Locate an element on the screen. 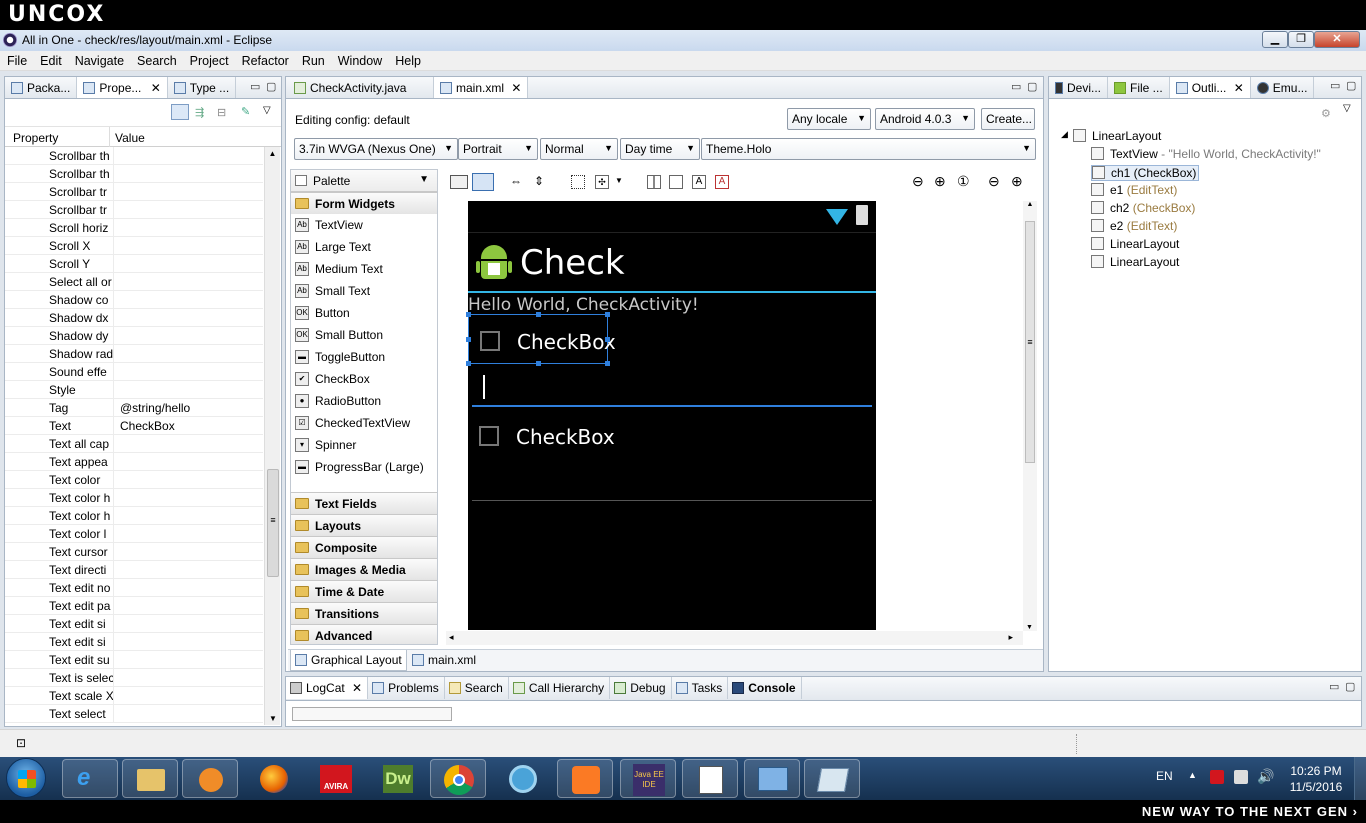  property-row: Text edit pa is located at coordinates (134, 606).